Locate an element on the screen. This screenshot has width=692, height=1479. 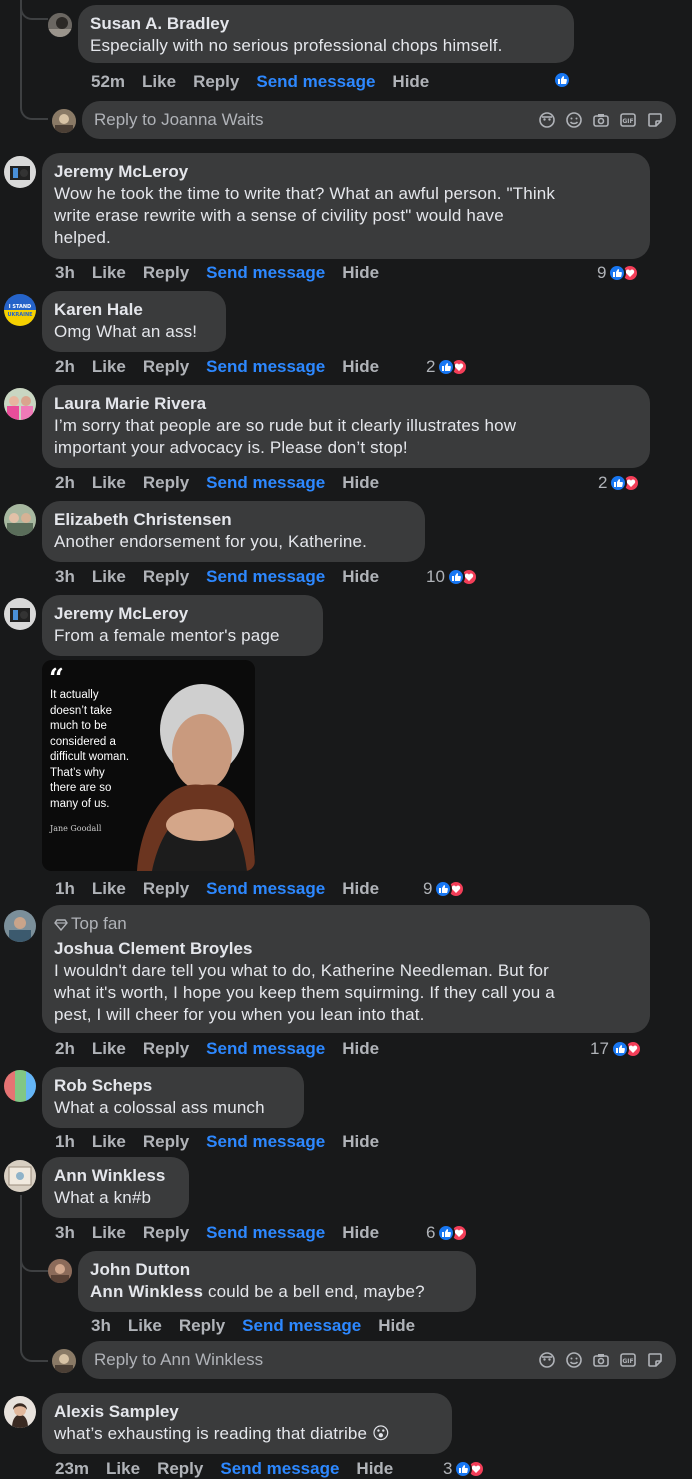
comment-author: Rob Scheps is located at coordinates (173, 1086).